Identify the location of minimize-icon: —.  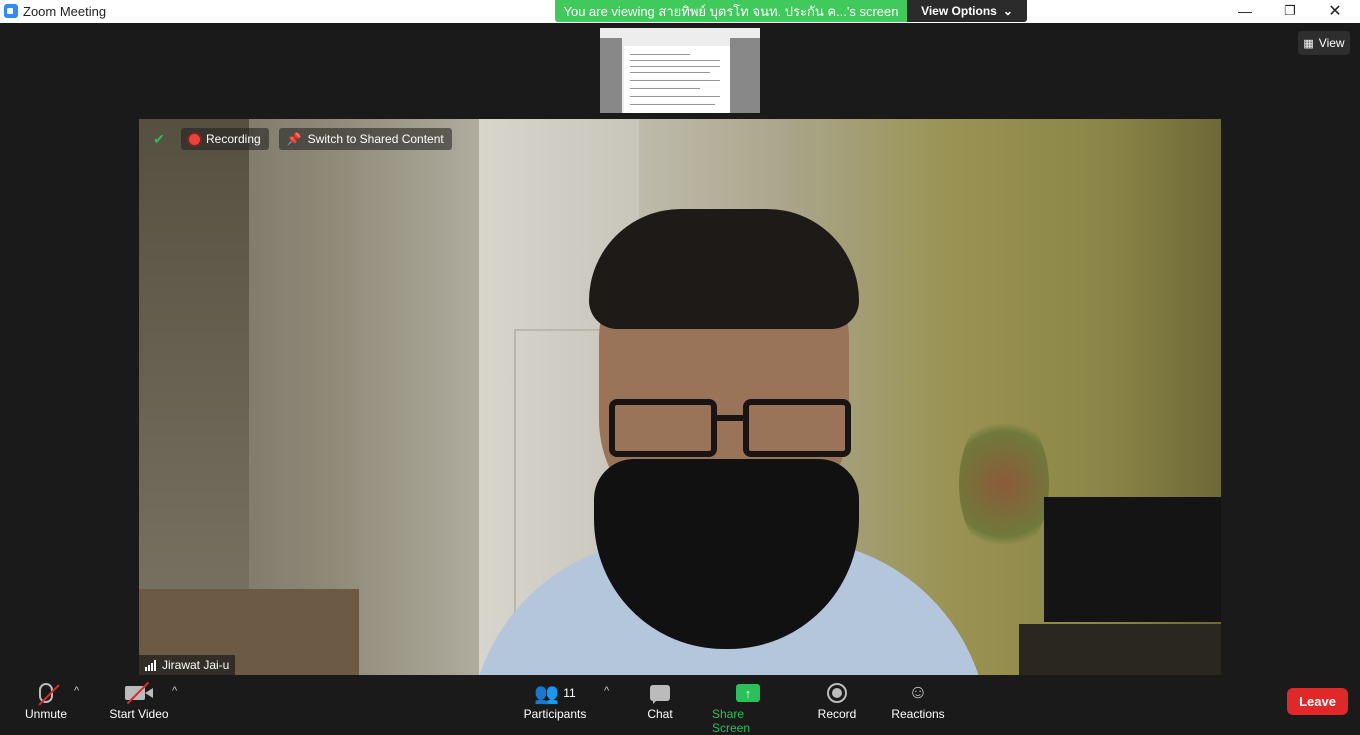
(1245, 11).